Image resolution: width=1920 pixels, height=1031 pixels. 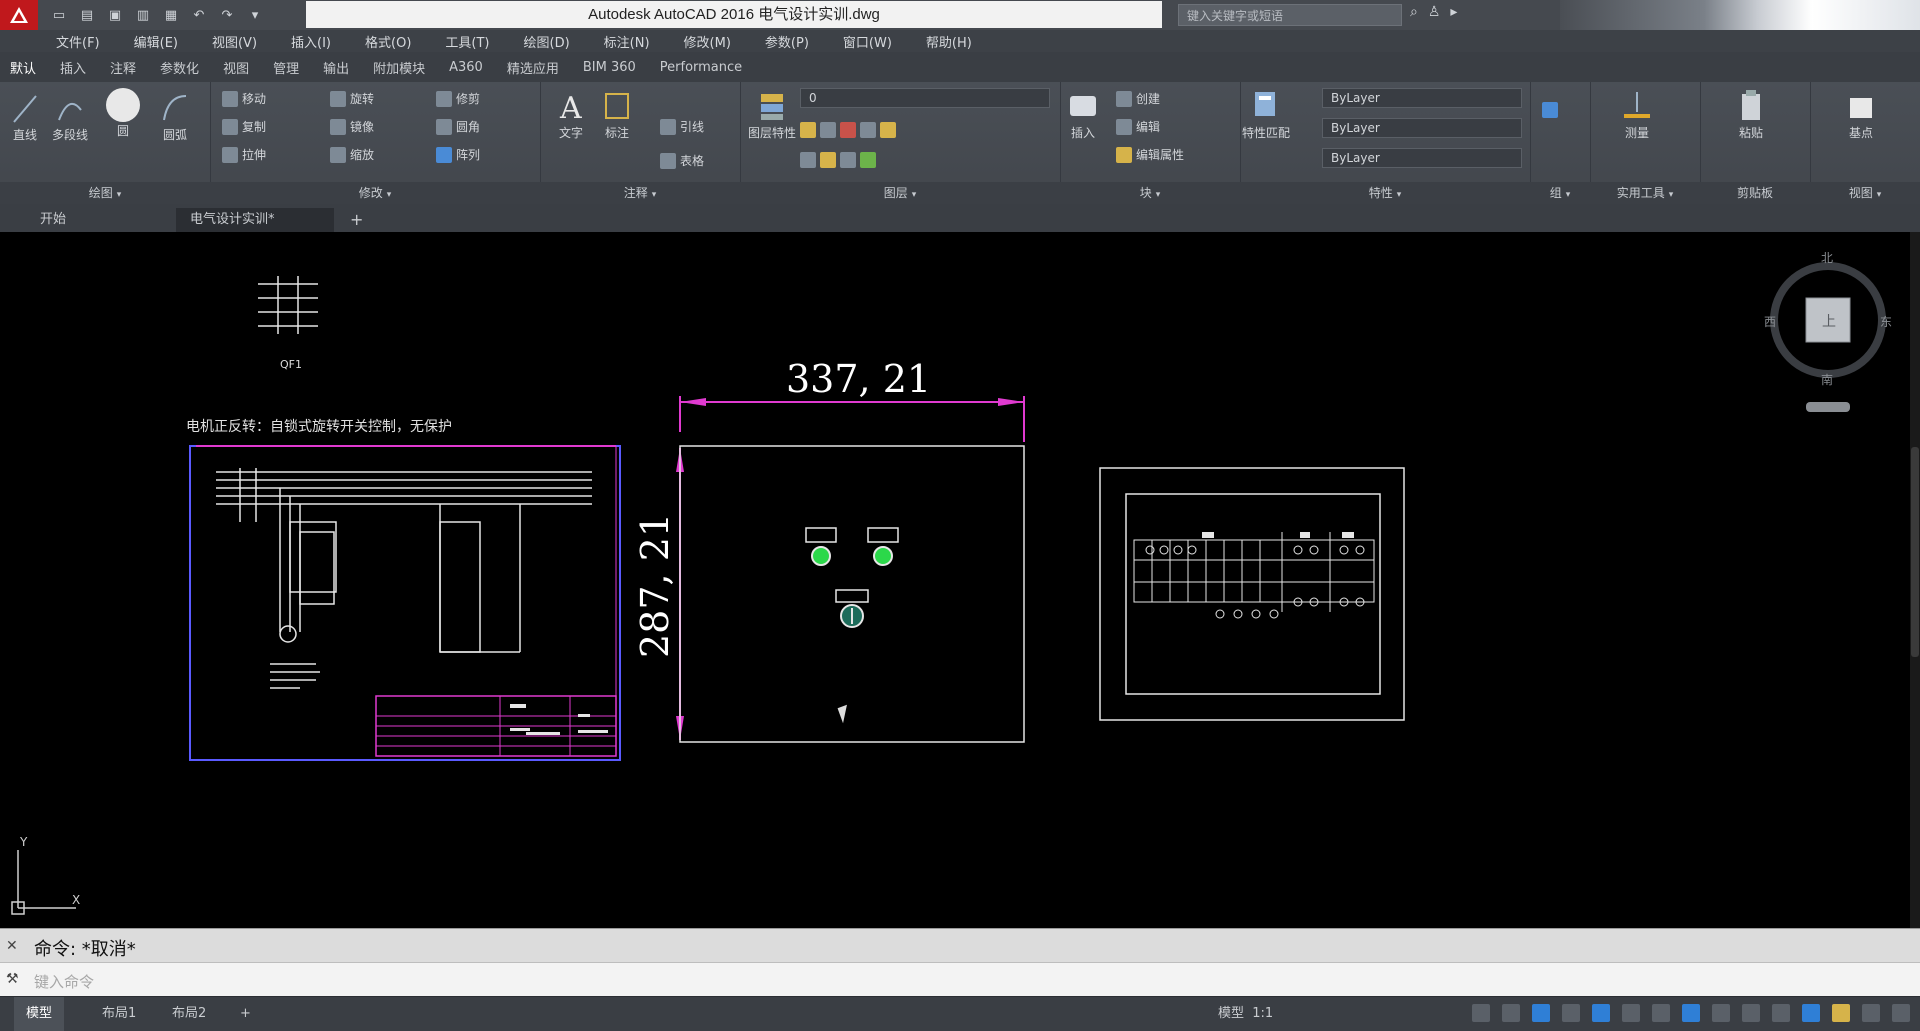 I want to click on panel-utilities-title: 实用工具 ▾, so click(x=1645, y=193).